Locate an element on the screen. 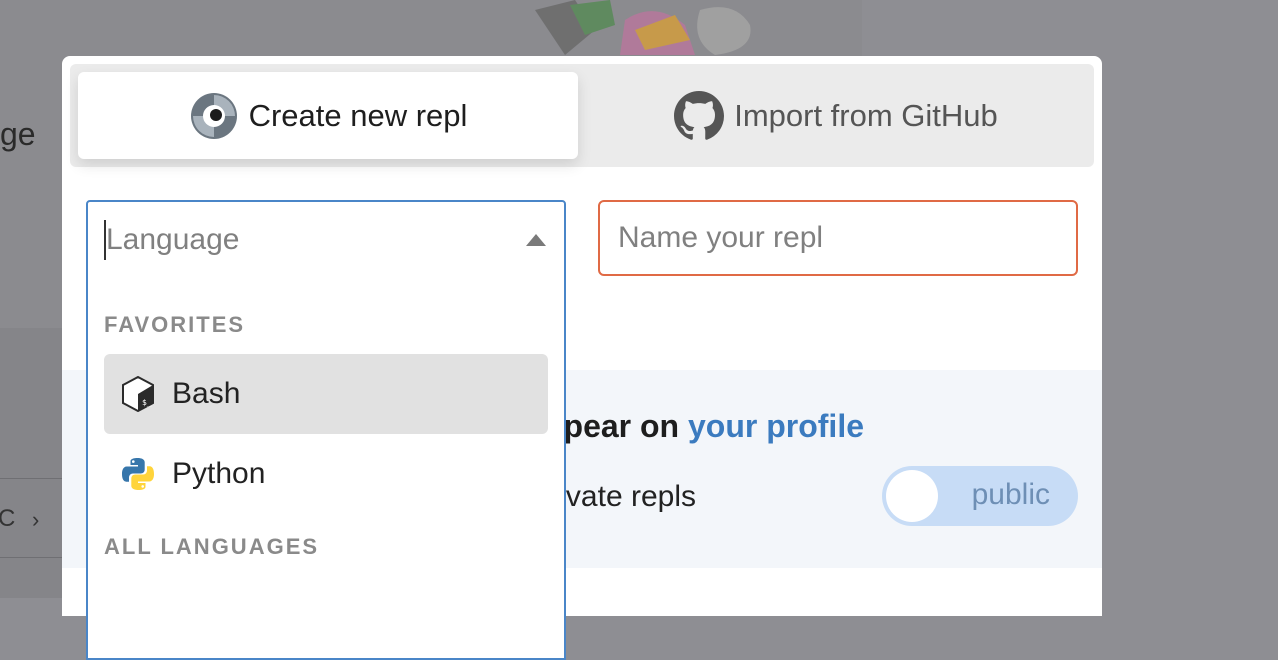 This screenshot has height=660, width=1278. repl-name-input is located at coordinates (838, 238).